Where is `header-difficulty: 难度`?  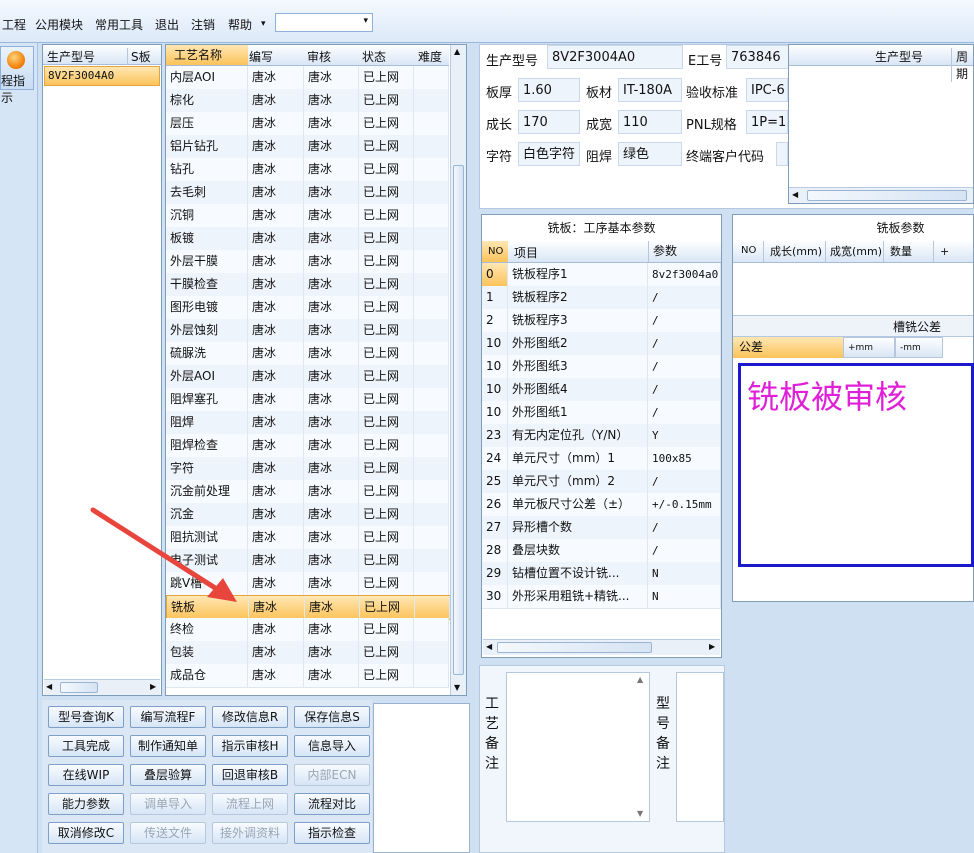 header-difficulty: 难度 is located at coordinates (430, 56).